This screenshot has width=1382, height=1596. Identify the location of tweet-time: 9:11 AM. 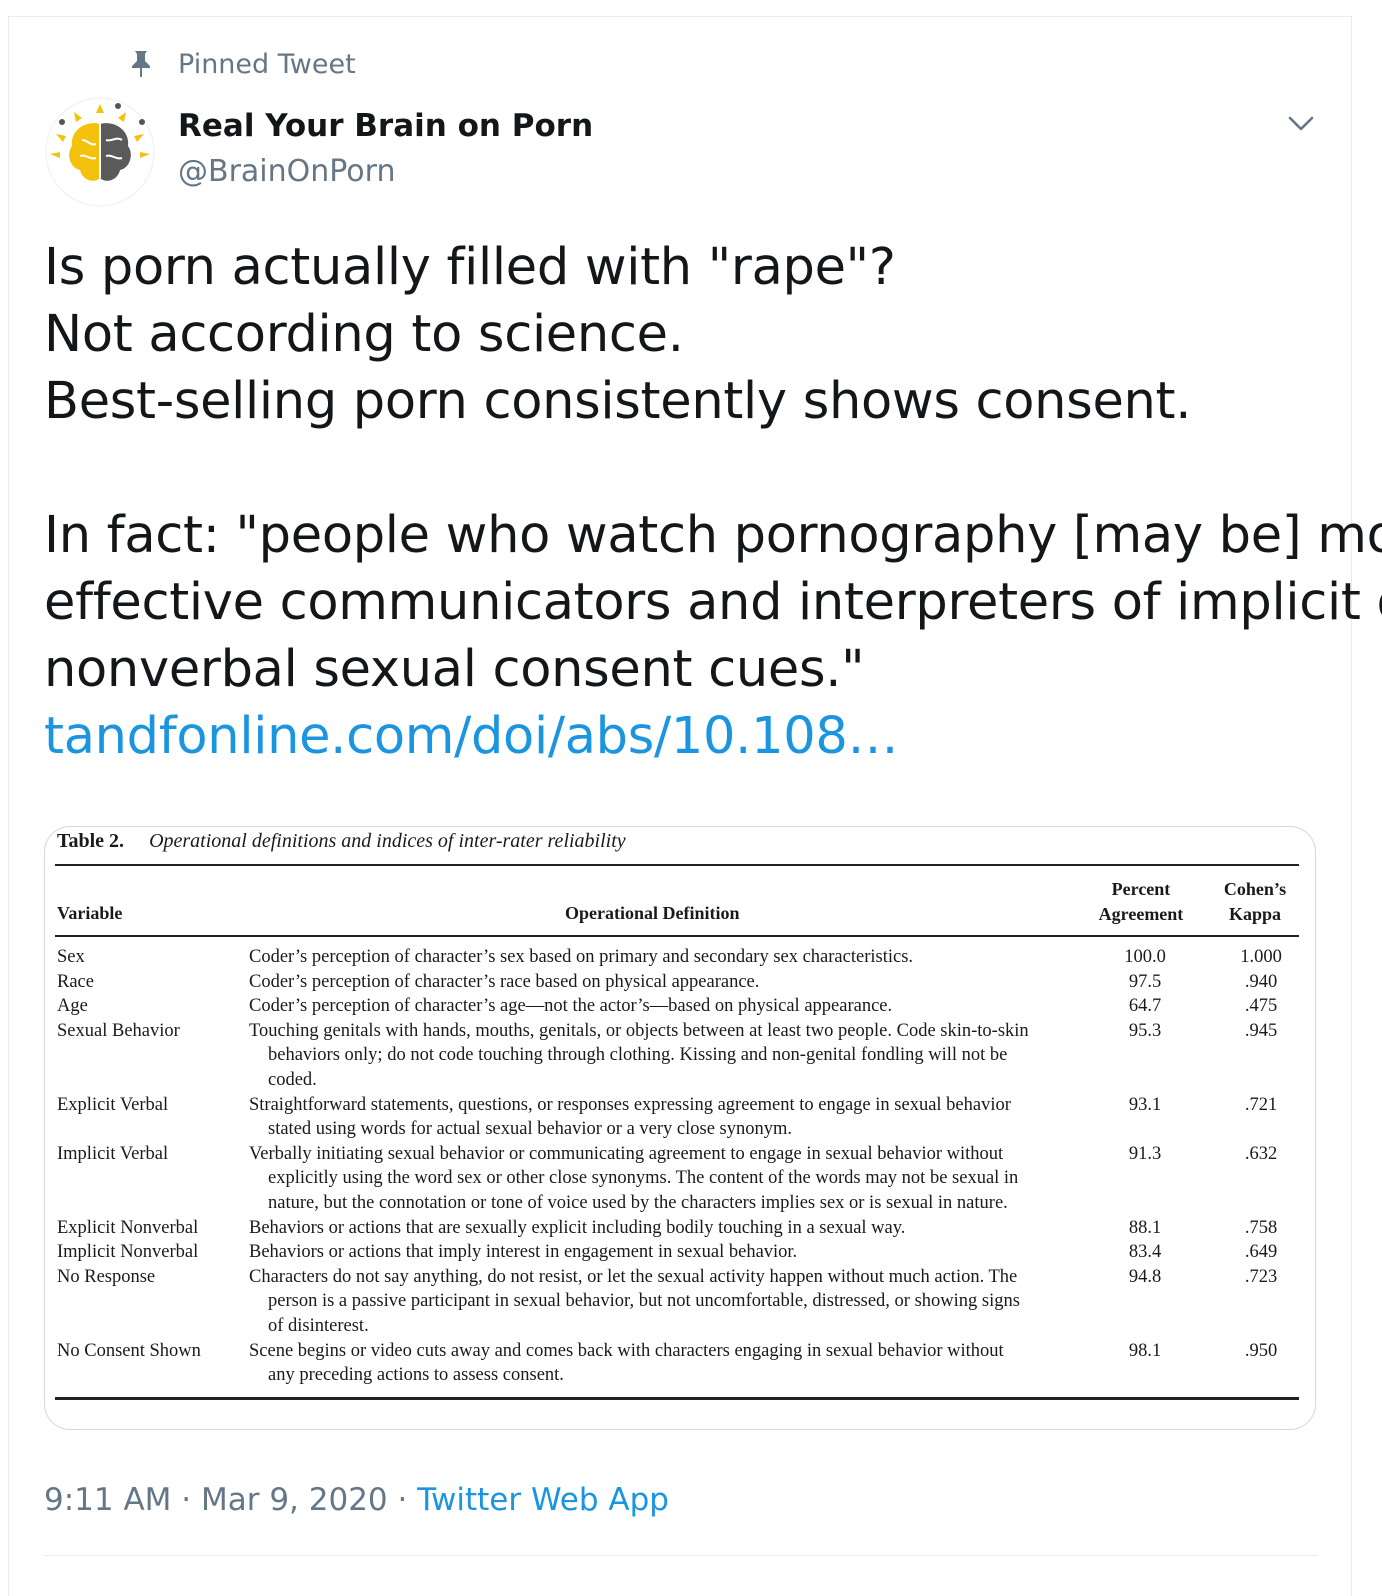
(107, 1500).